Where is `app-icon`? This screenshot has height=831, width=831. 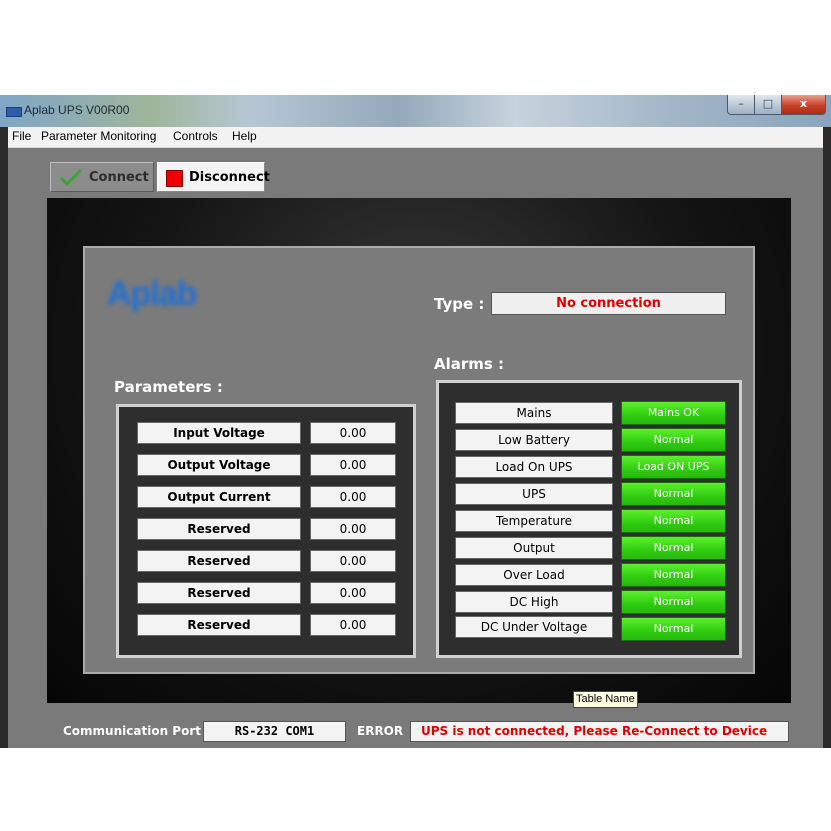
app-icon is located at coordinates (14, 112).